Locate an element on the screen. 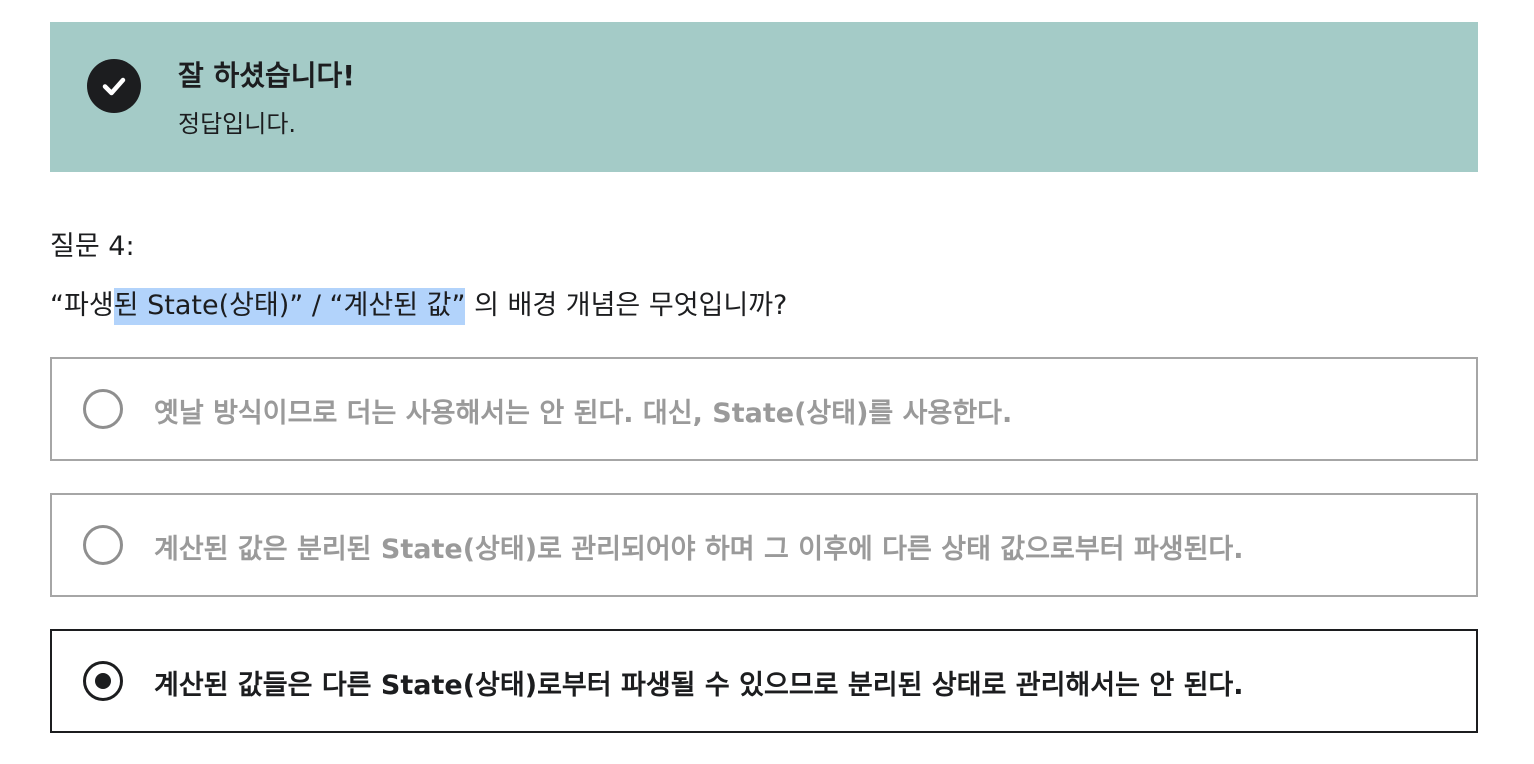 This screenshot has width=1534, height=764. question-text-end: 의 배경 개념은 무엇입니까? is located at coordinates (626, 305).